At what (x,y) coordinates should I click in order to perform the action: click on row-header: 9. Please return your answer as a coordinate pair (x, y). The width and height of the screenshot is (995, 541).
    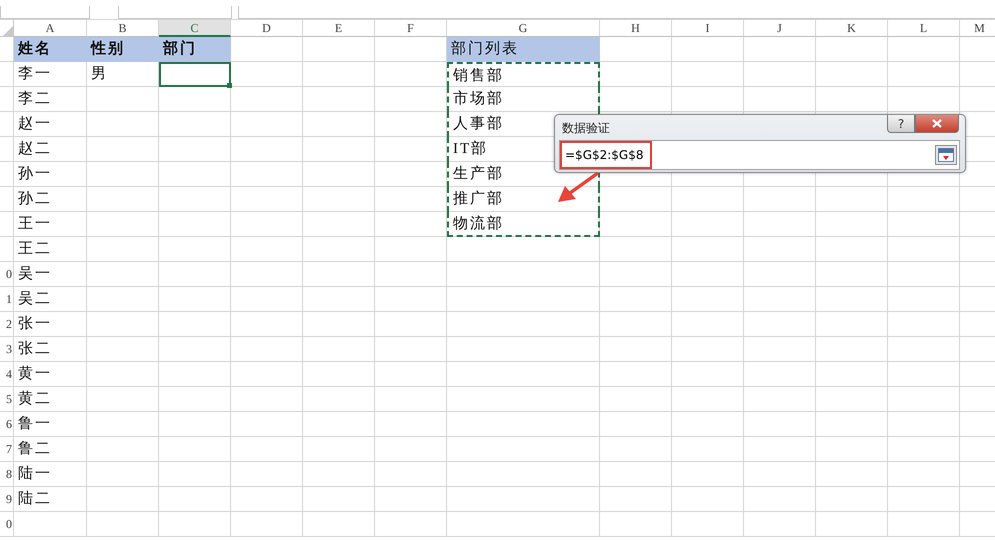
    Looking at the image, I should click on (7, 499).